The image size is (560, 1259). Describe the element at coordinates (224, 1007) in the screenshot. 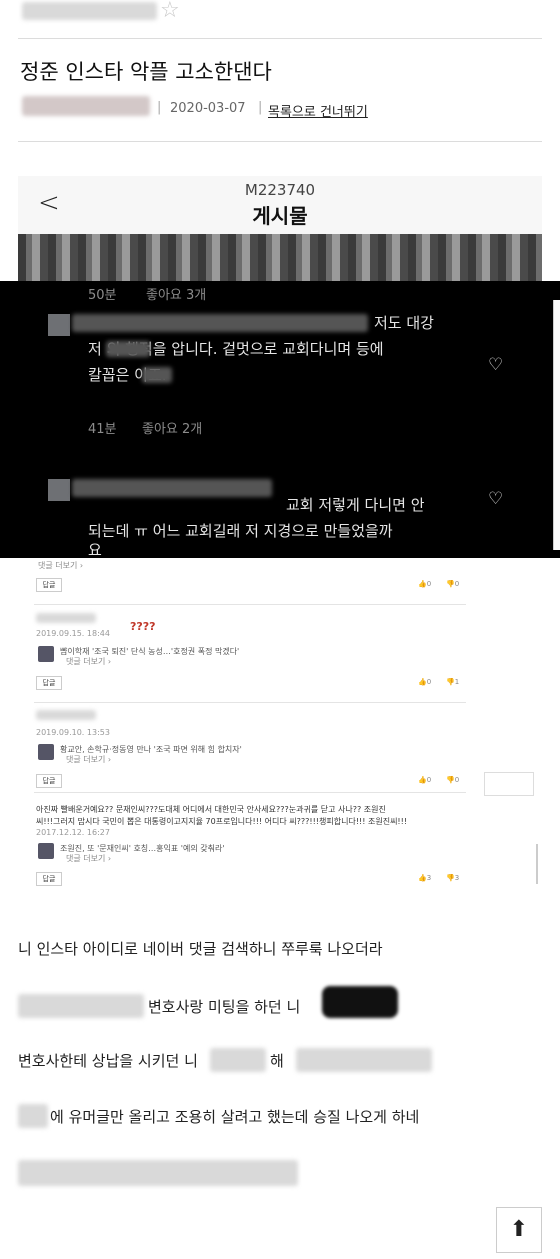

I see `body-paragraph: 변호사랑 미팅을 하던 니` at that location.